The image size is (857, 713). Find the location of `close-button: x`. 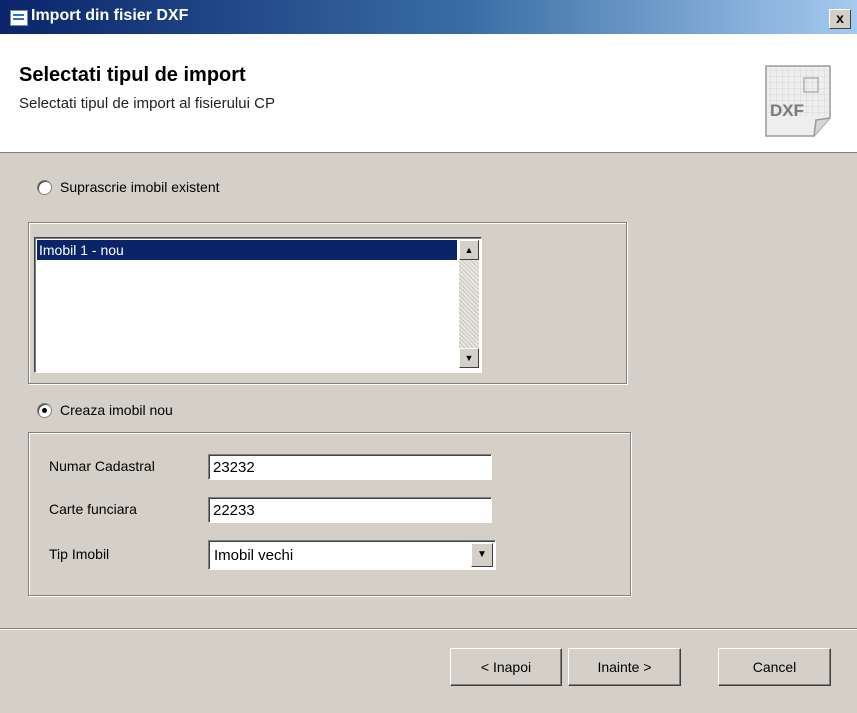

close-button: x is located at coordinates (840, 19).